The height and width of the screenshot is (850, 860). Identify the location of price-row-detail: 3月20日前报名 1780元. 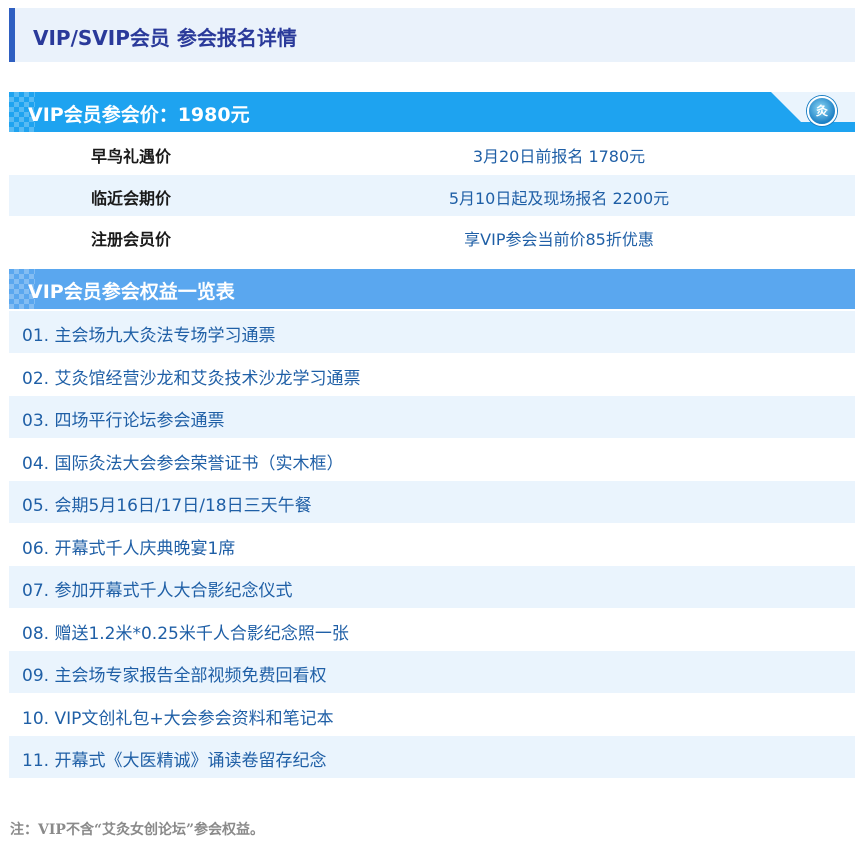
(559, 156).